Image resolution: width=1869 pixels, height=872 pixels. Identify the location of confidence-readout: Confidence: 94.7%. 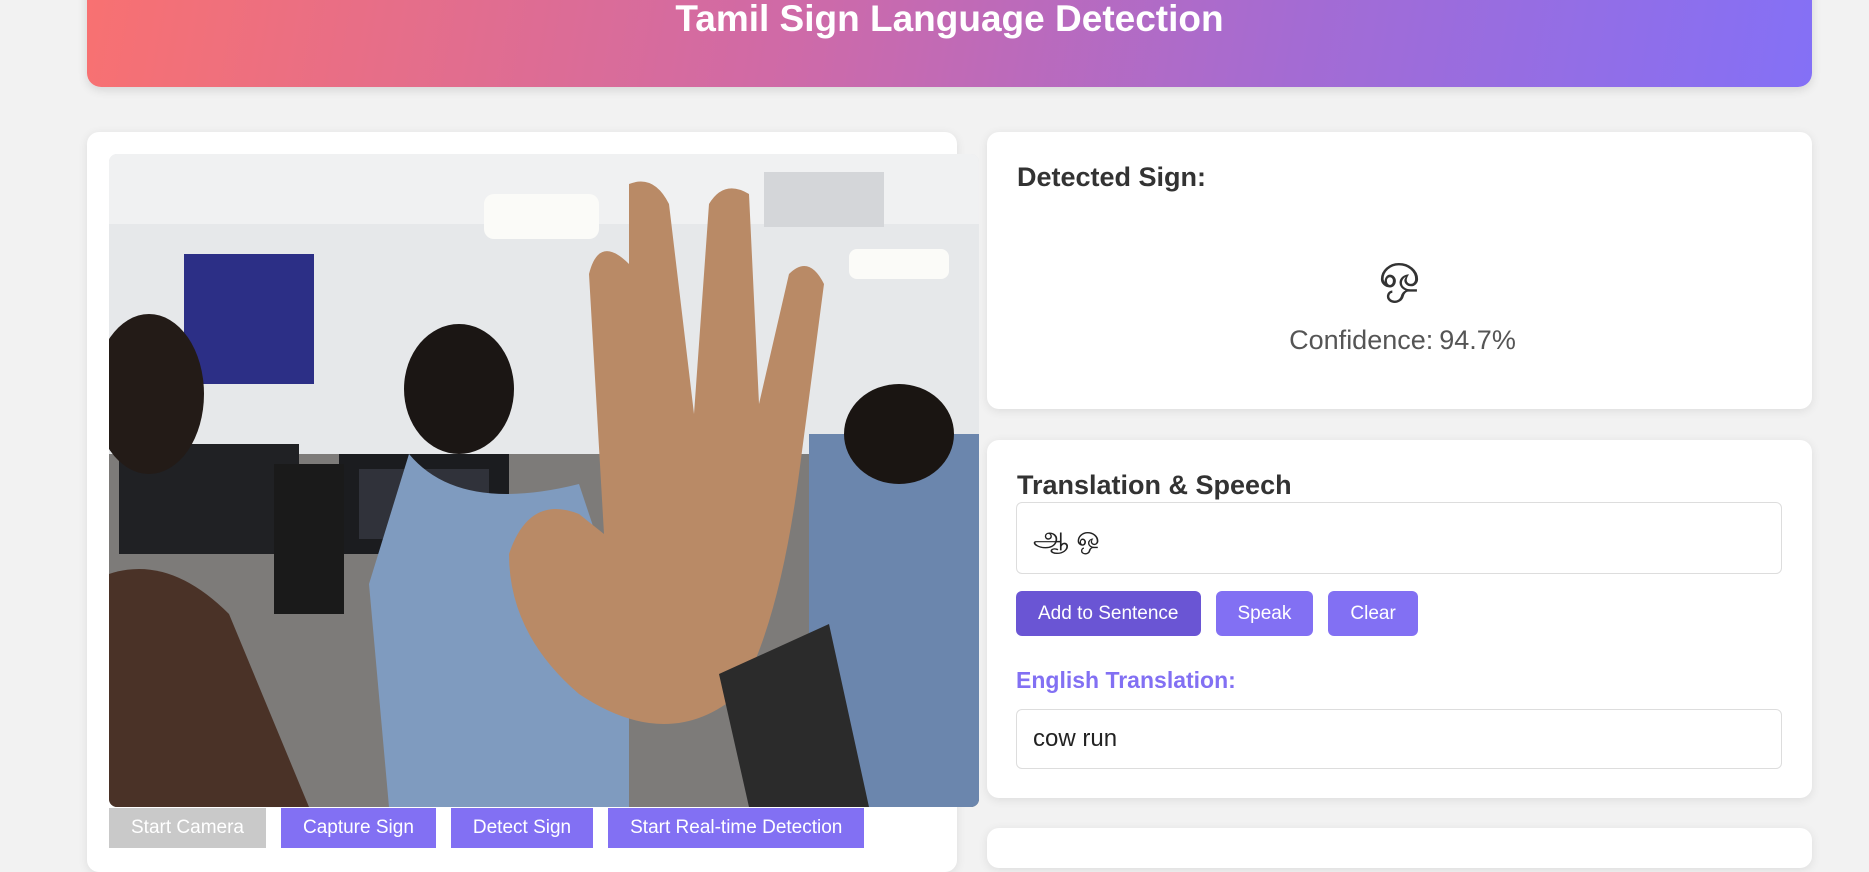
(1399, 340).